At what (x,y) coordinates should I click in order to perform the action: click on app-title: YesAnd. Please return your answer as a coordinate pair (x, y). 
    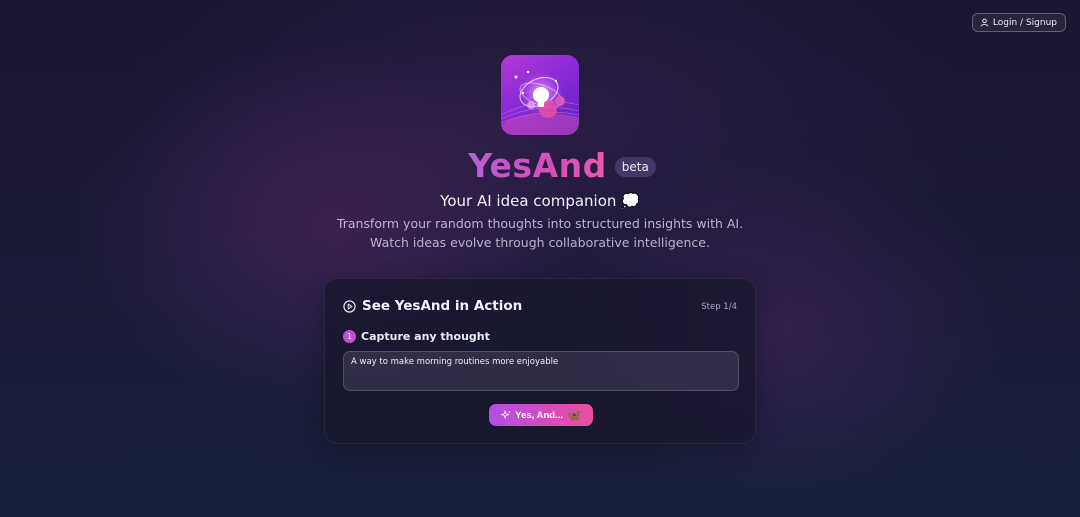
    Looking at the image, I should click on (537, 165).